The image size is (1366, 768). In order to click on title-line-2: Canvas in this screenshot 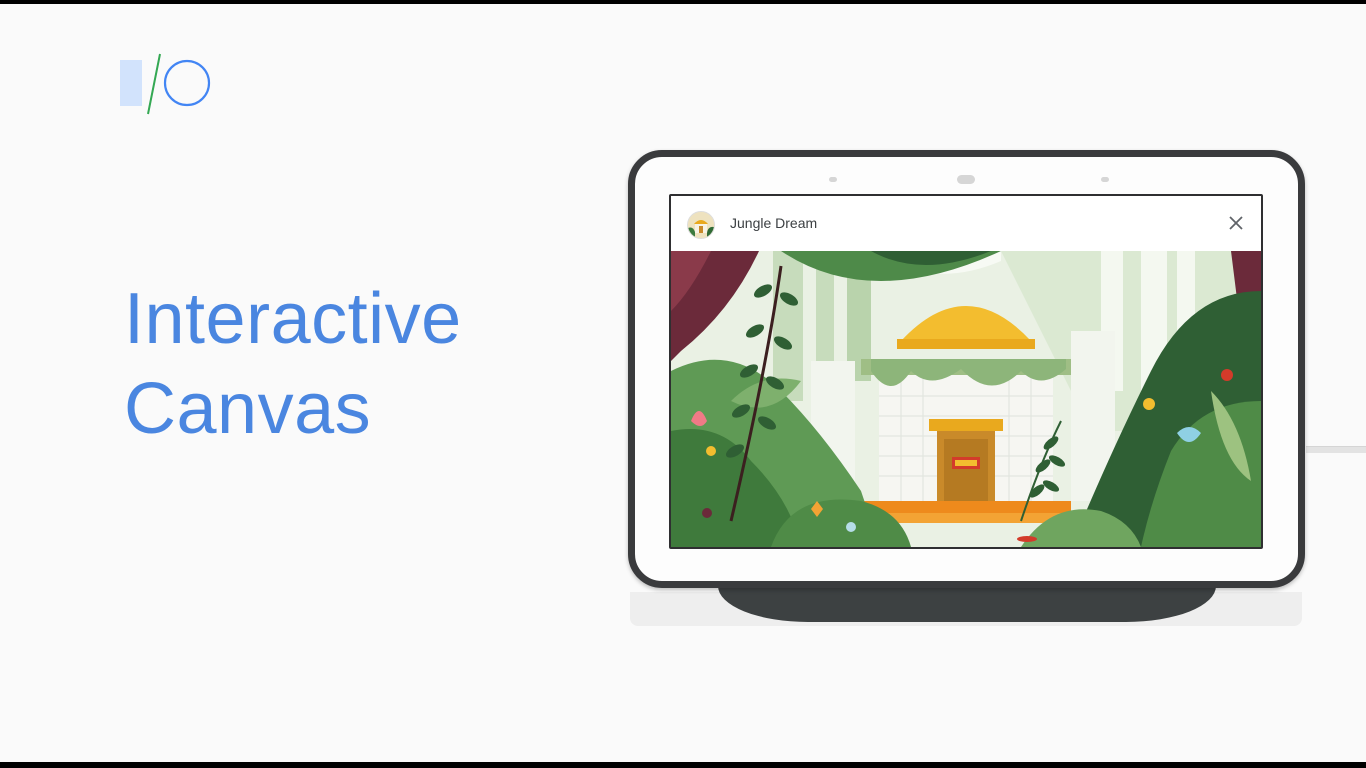, I will do `click(248, 409)`.